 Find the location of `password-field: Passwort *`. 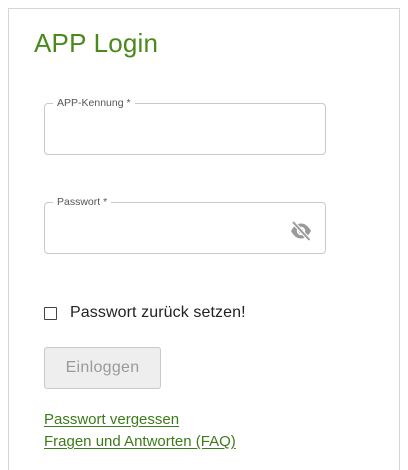

password-field: Passwort * is located at coordinates (185, 225).